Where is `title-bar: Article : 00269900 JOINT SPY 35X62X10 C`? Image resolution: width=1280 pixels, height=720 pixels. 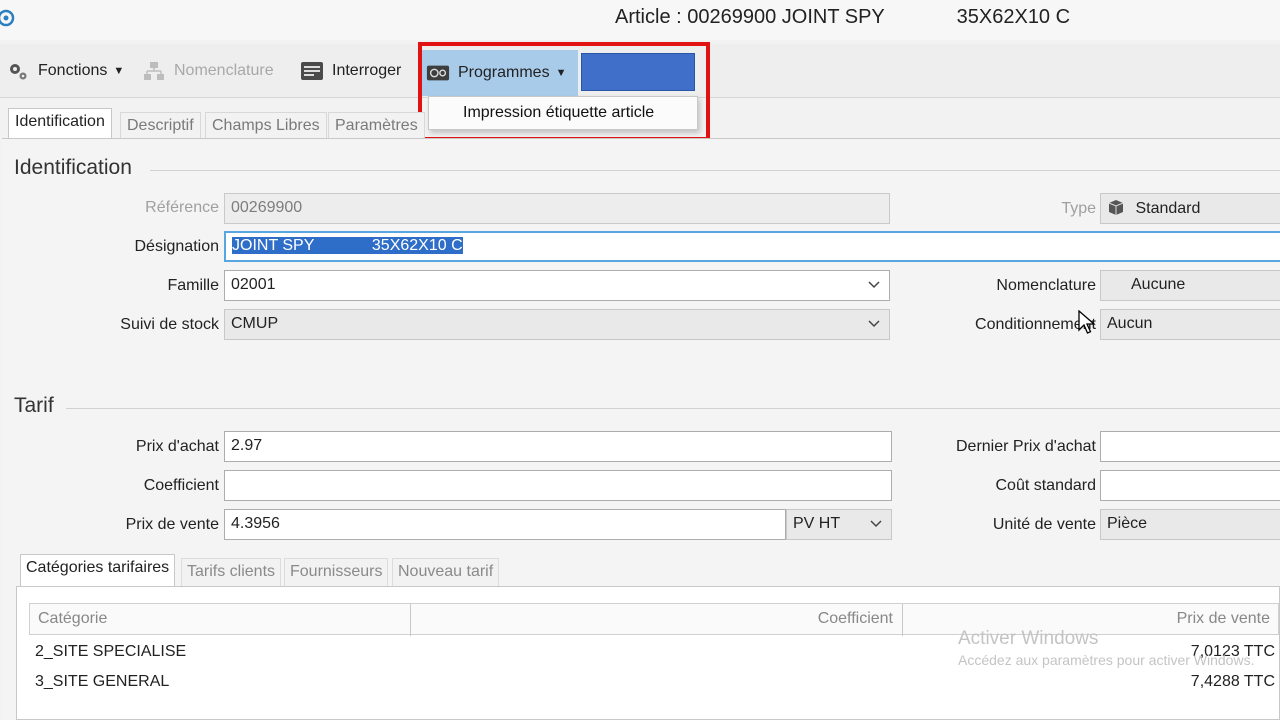 title-bar: Article : 00269900 JOINT SPY 35X62X10 C is located at coordinates (640, 20).